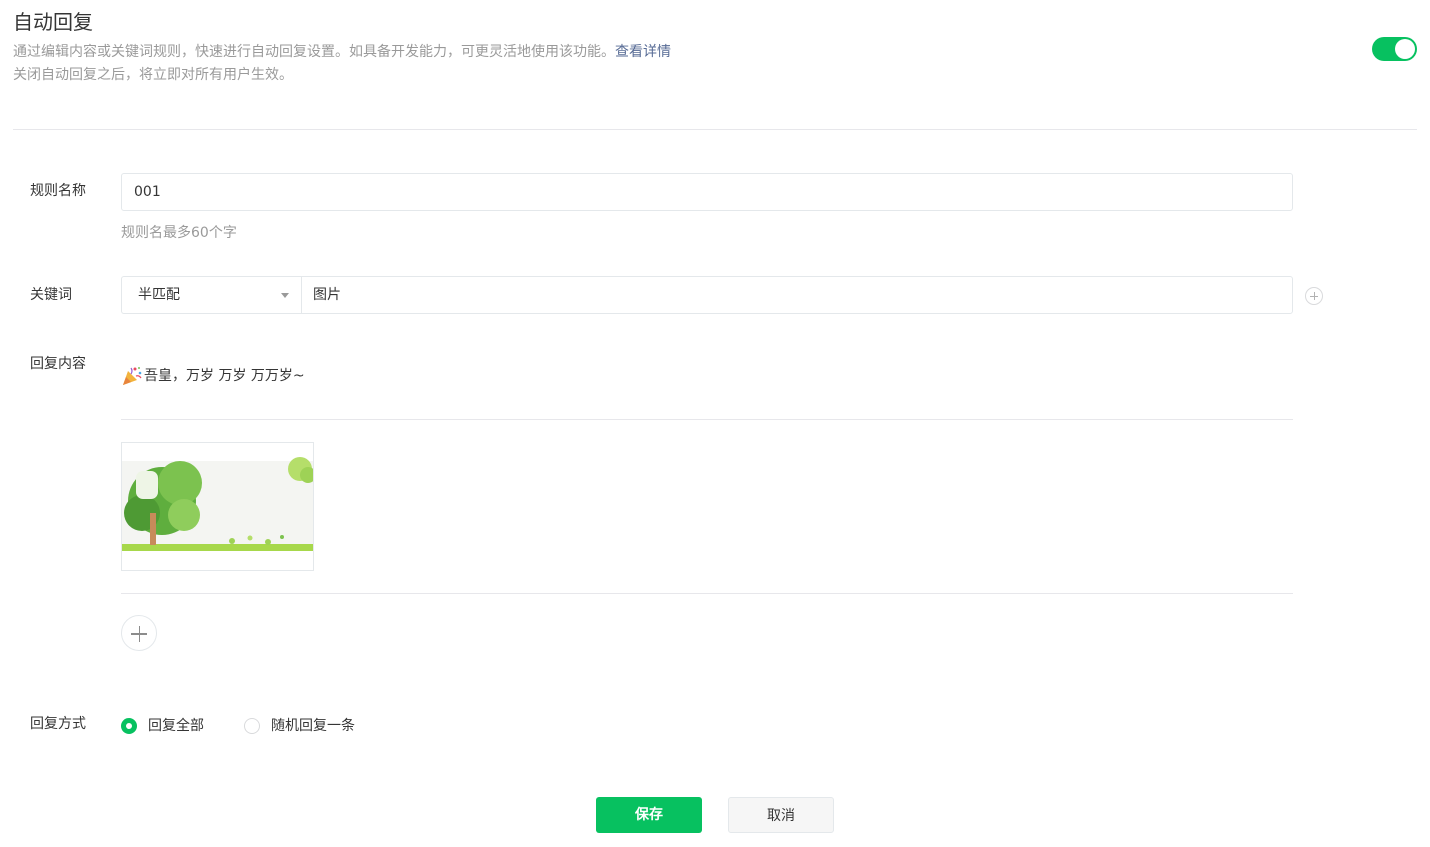  Describe the element at coordinates (139, 633) in the screenshot. I see `add-reply-content-button` at that location.